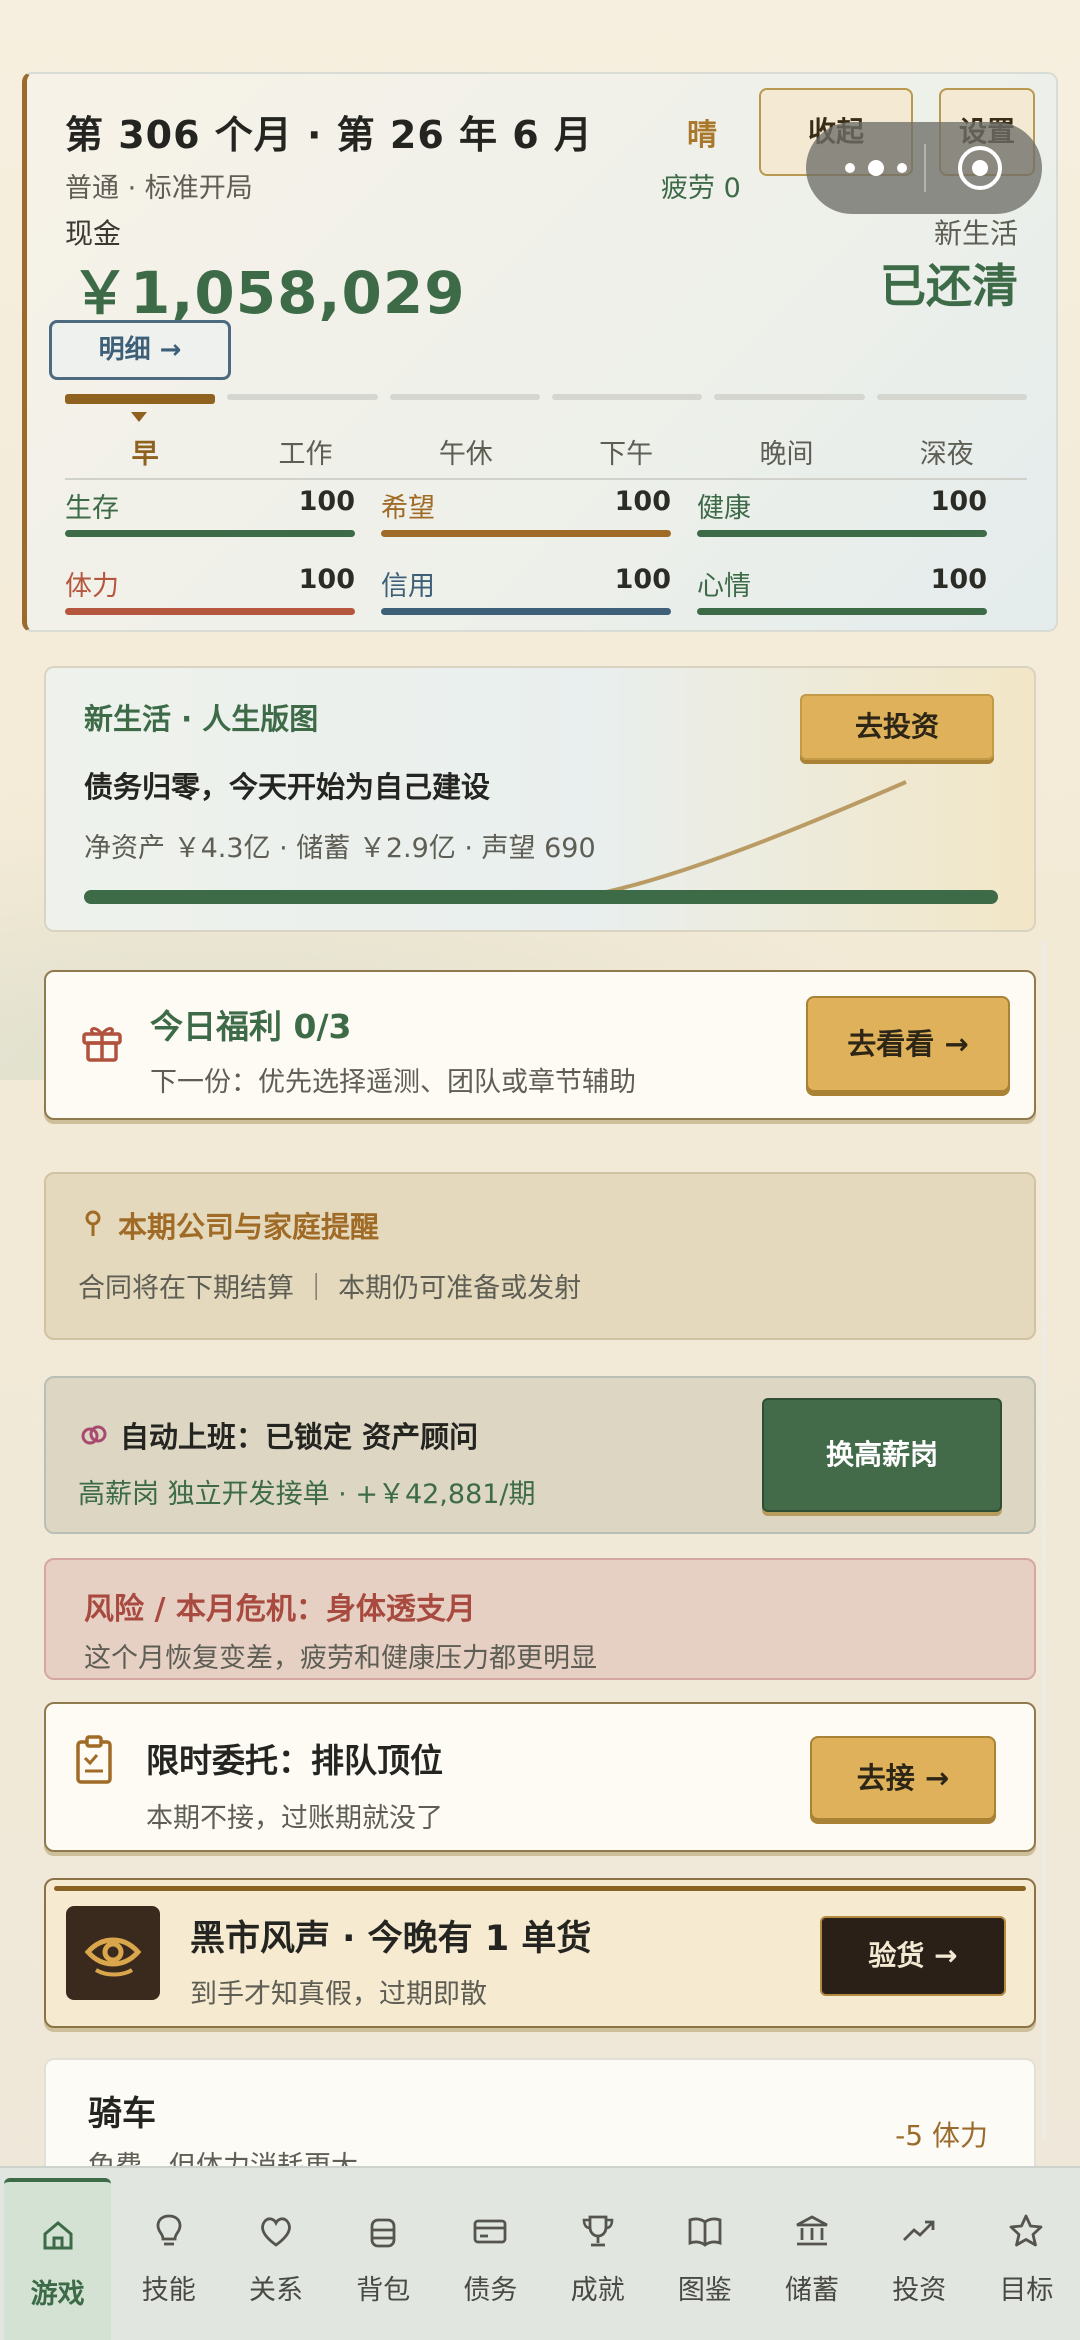 Image resolution: width=1080 pixels, height=2340 pixels. What do you see at coordinates (812, 2290) in the screenshot?
I see `nav-label: 储蓄` at bounding box center [812, 2290].